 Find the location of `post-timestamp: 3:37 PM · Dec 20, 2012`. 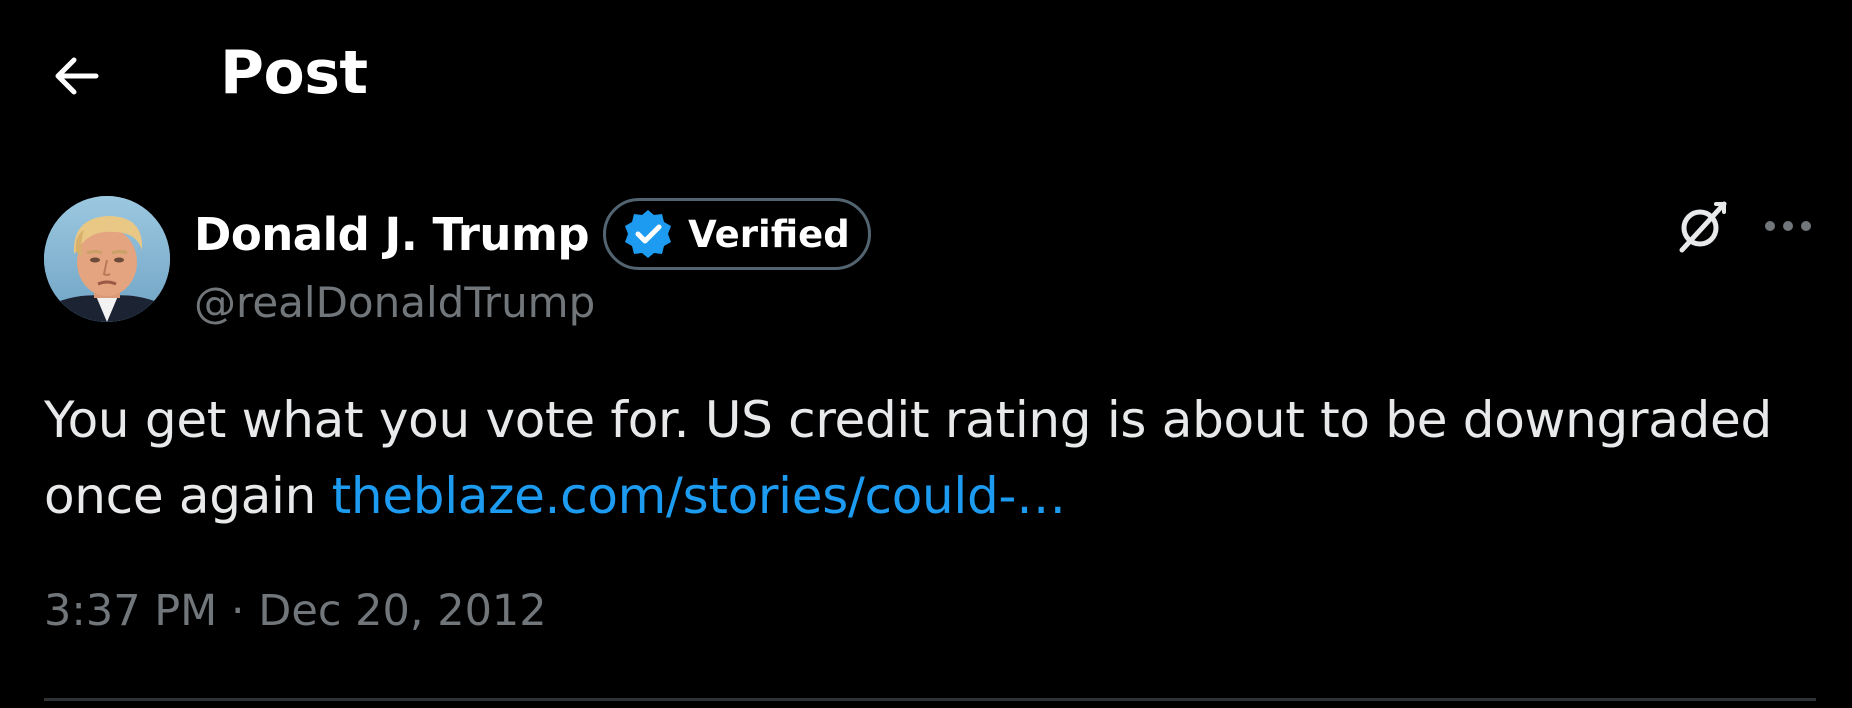

post-timestamp: 3:37 PM · Dec 20, 2012 is located at coordinates (295, 611).